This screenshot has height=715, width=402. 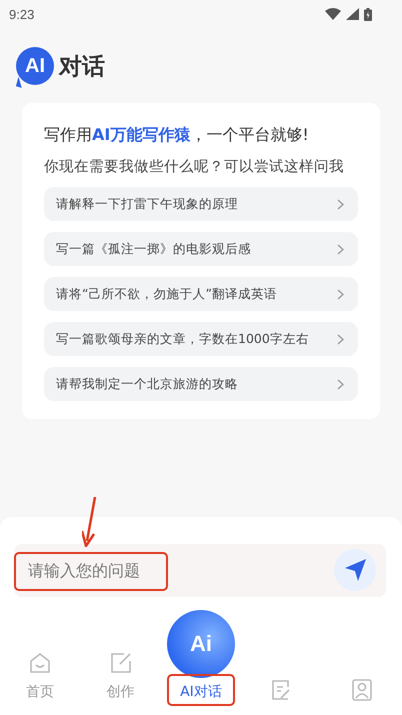 I want to click on suggestion-item: 请解释一下打雷下午现象的原理, so click(x=201, y=204).